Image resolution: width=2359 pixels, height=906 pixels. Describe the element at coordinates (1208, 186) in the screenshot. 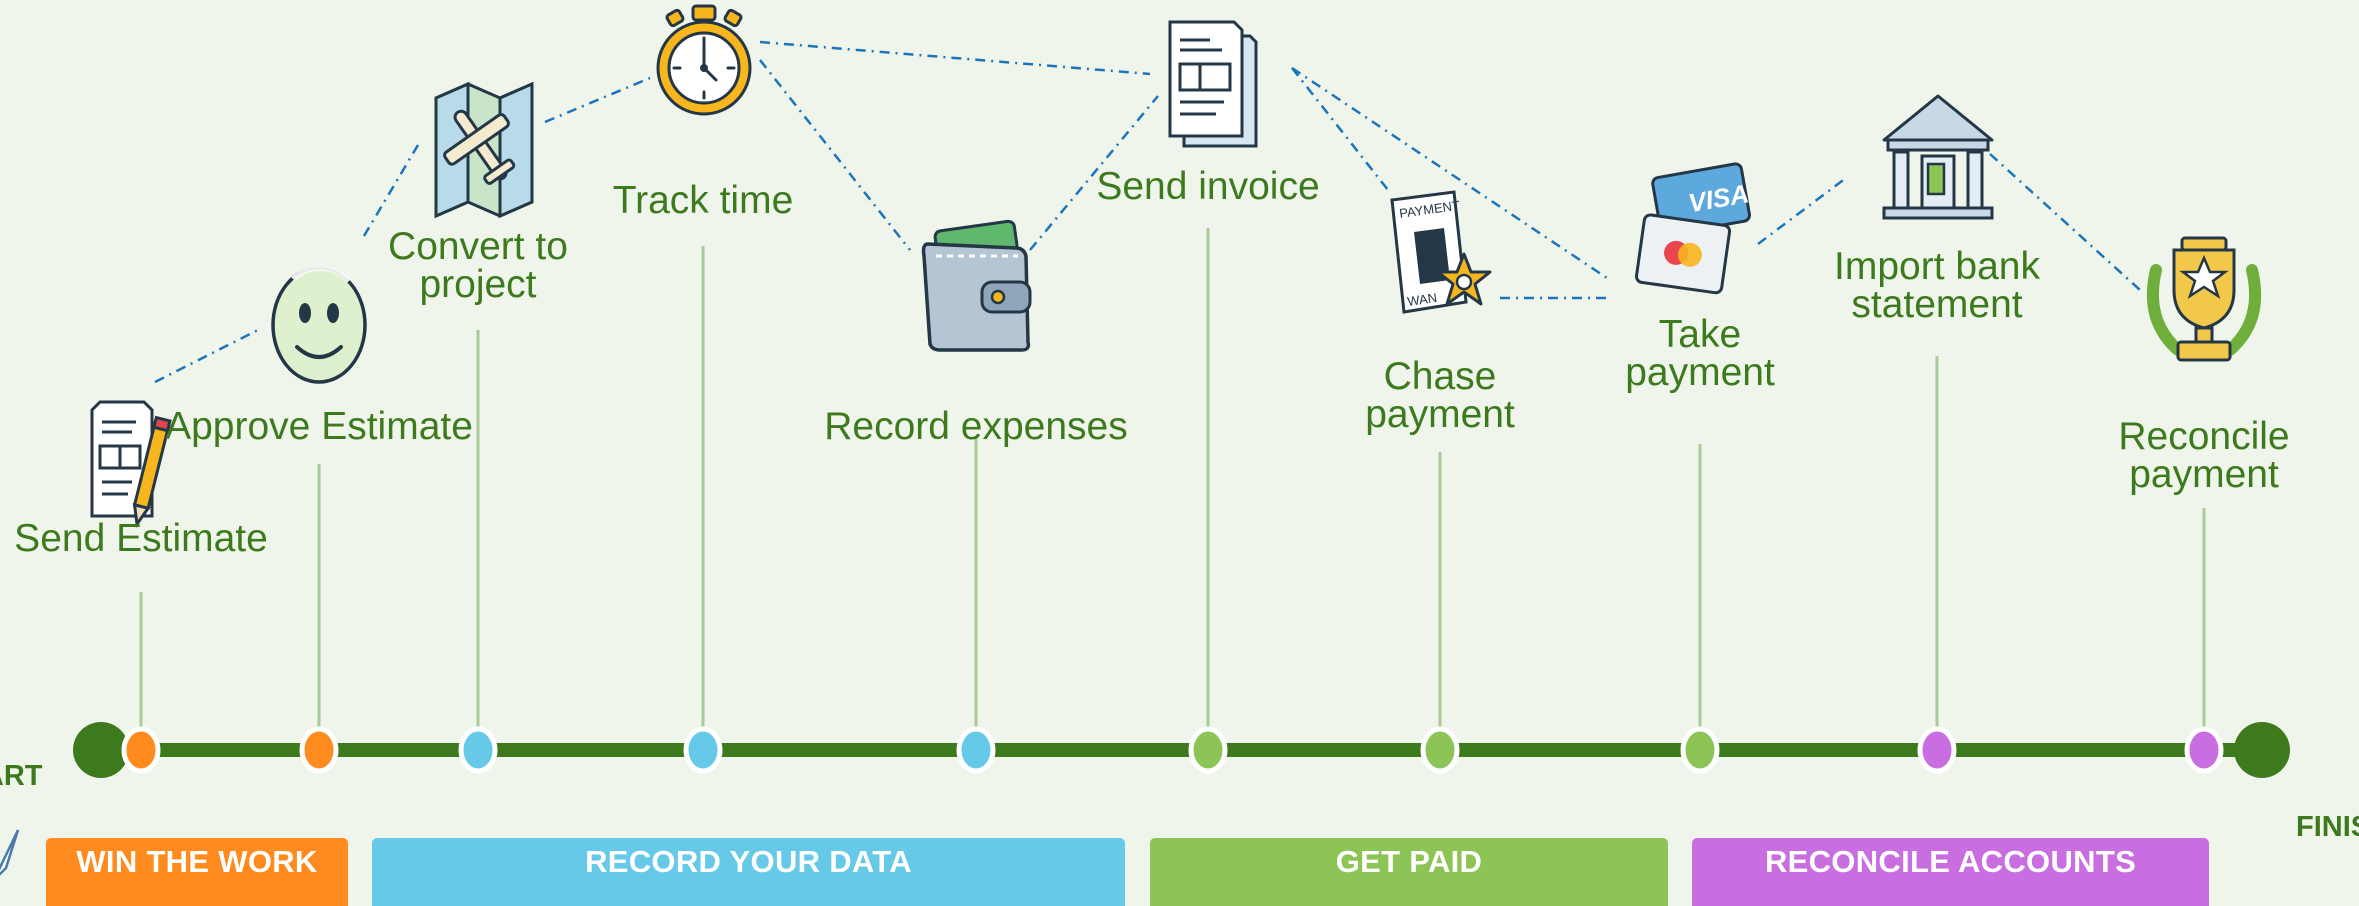

I see `step-label: Send invoice` at that location.